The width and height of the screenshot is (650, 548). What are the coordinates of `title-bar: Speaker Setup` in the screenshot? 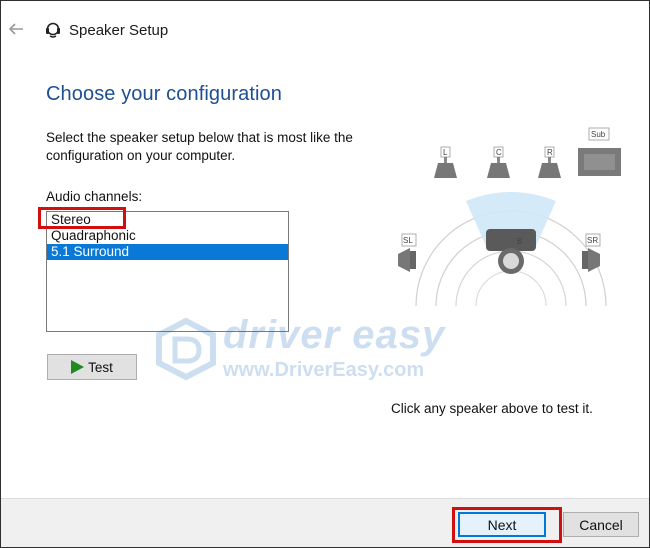 It's located at (325, 29).